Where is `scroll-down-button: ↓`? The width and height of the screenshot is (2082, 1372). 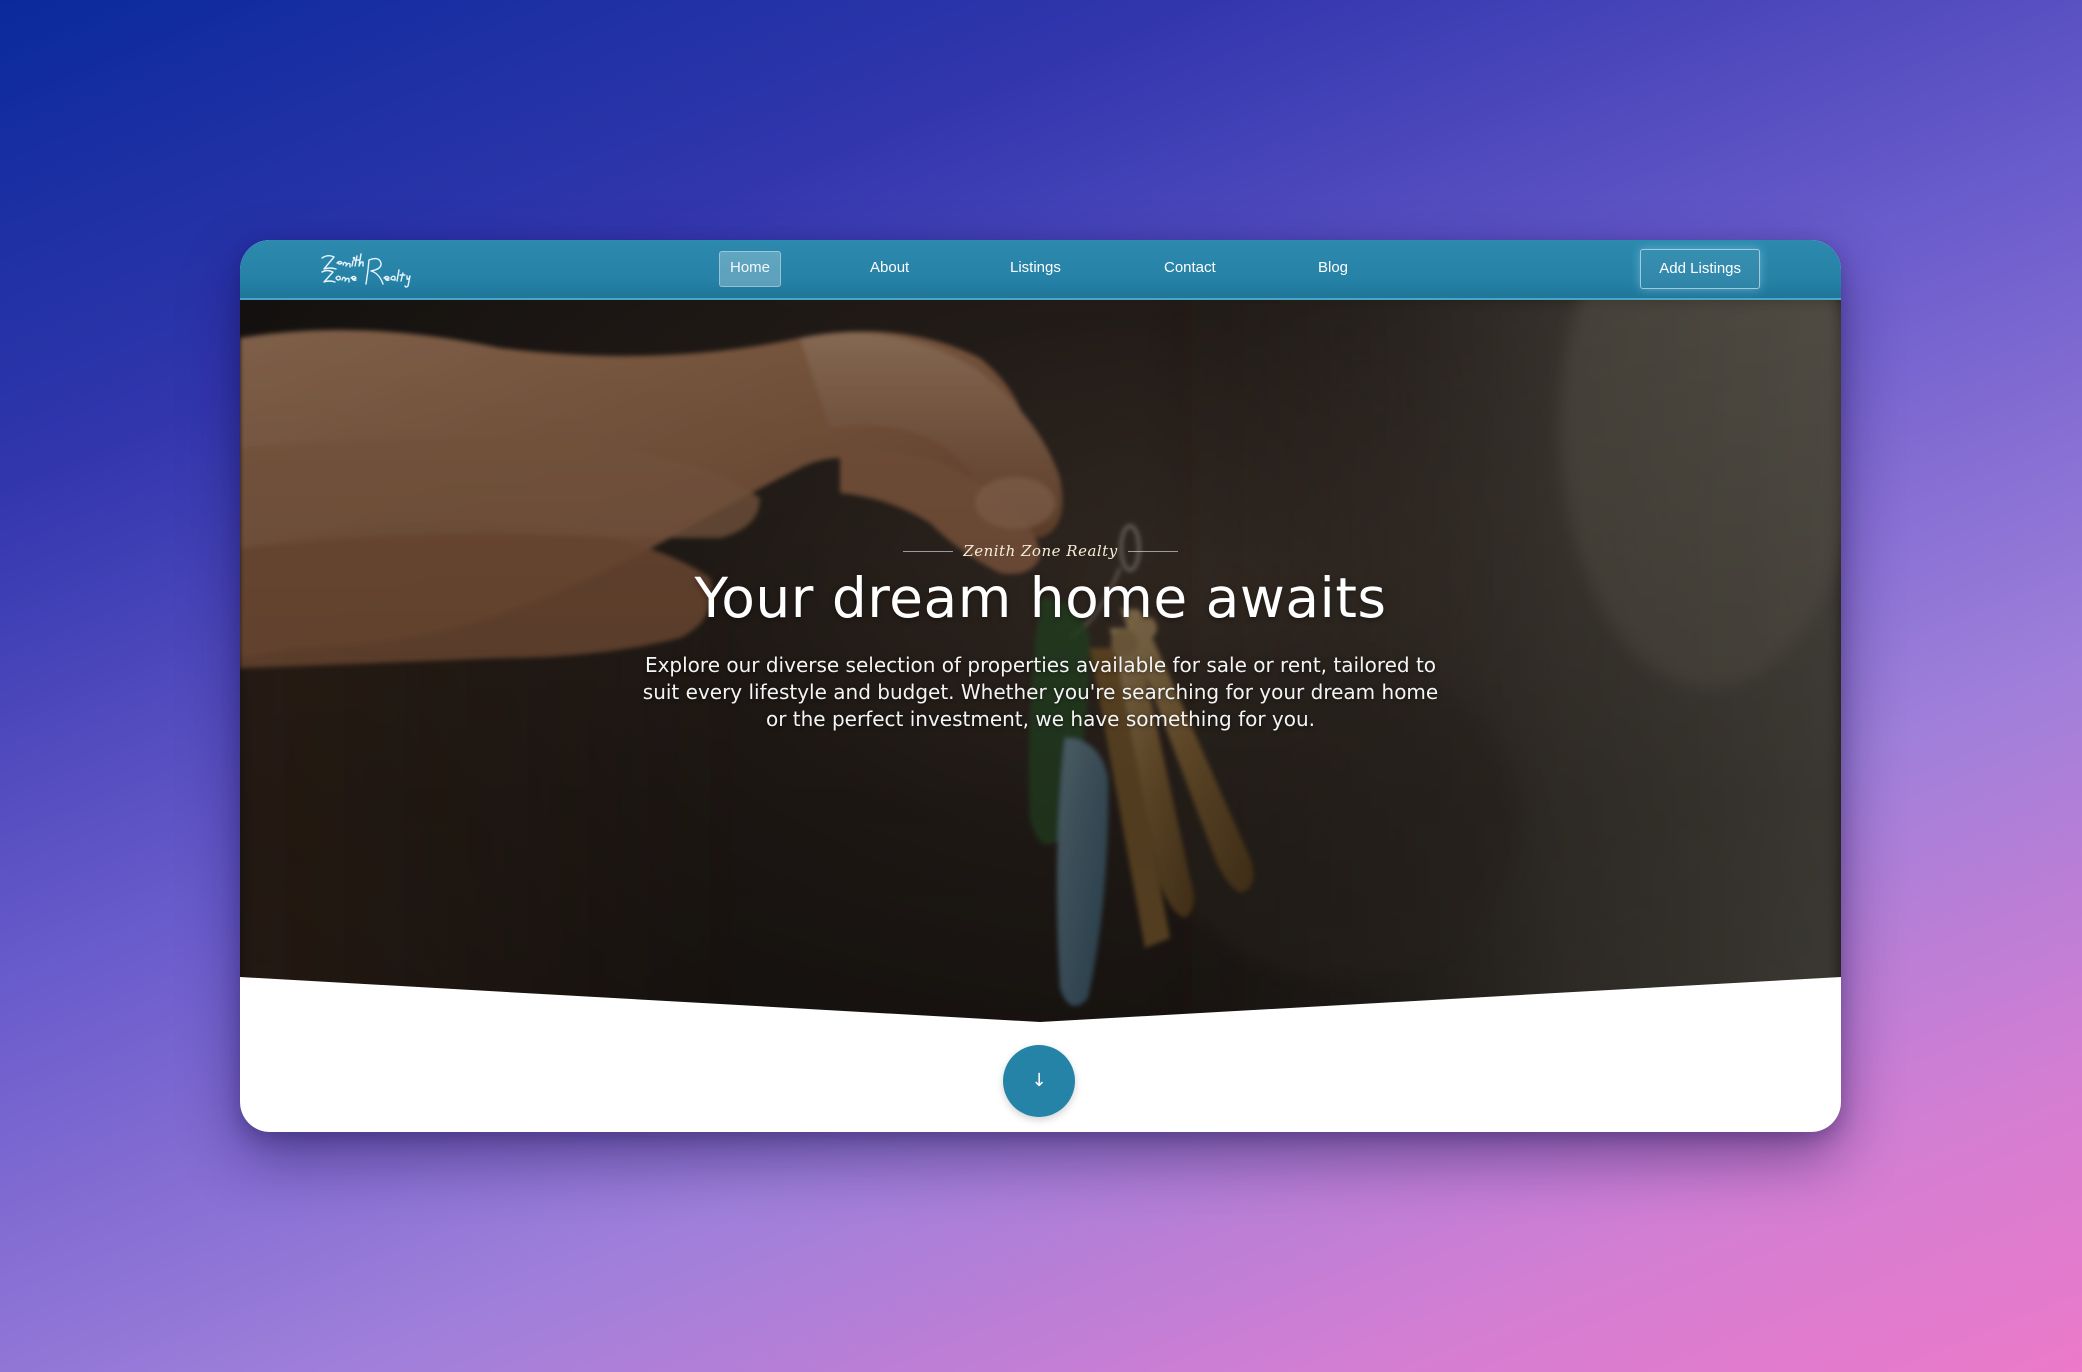
scroll-down-button: ↓ is located at coordinates (1039, 1081).